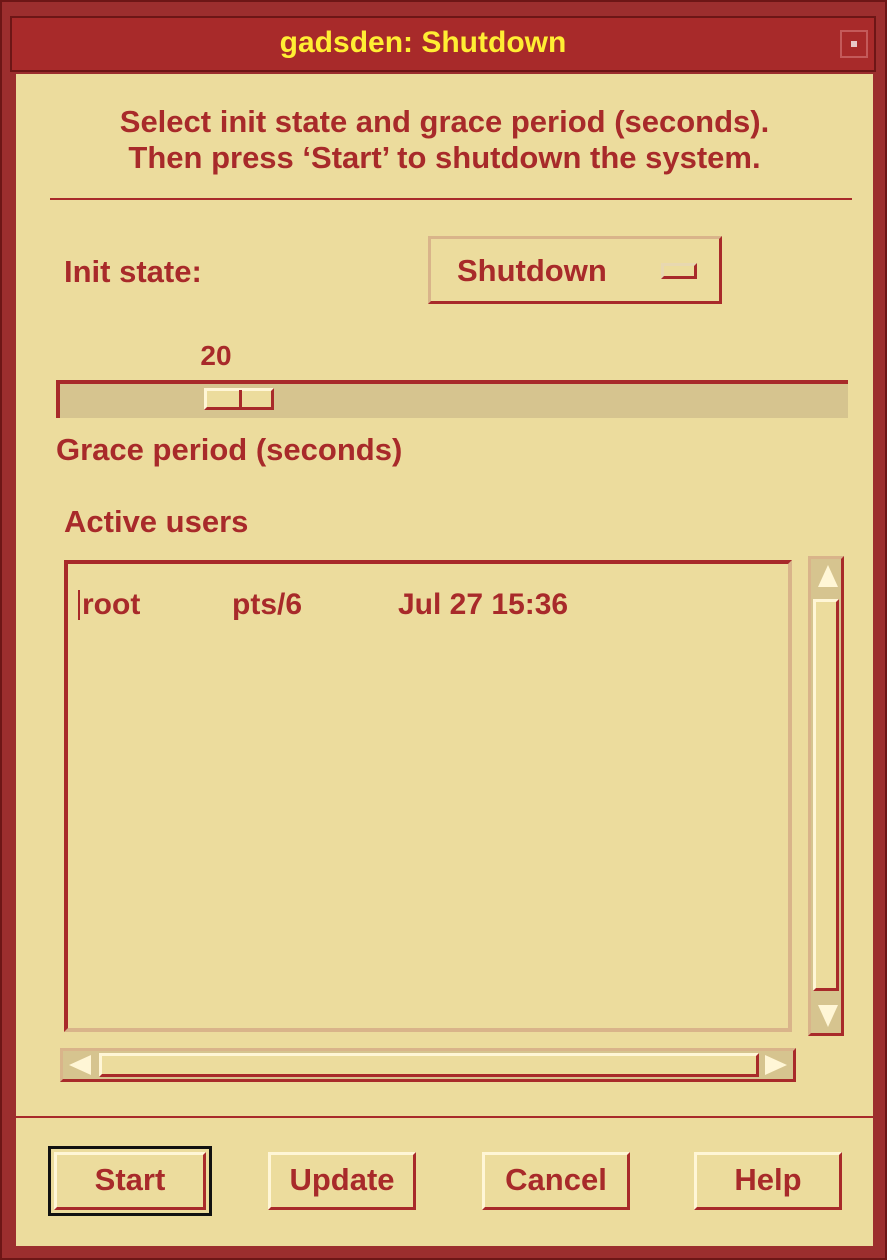 The height and width of the screenshot is (1260, 887). Describe the element at coordinates (111, 604) in the screenshot. I see `user-name: root` at that location.